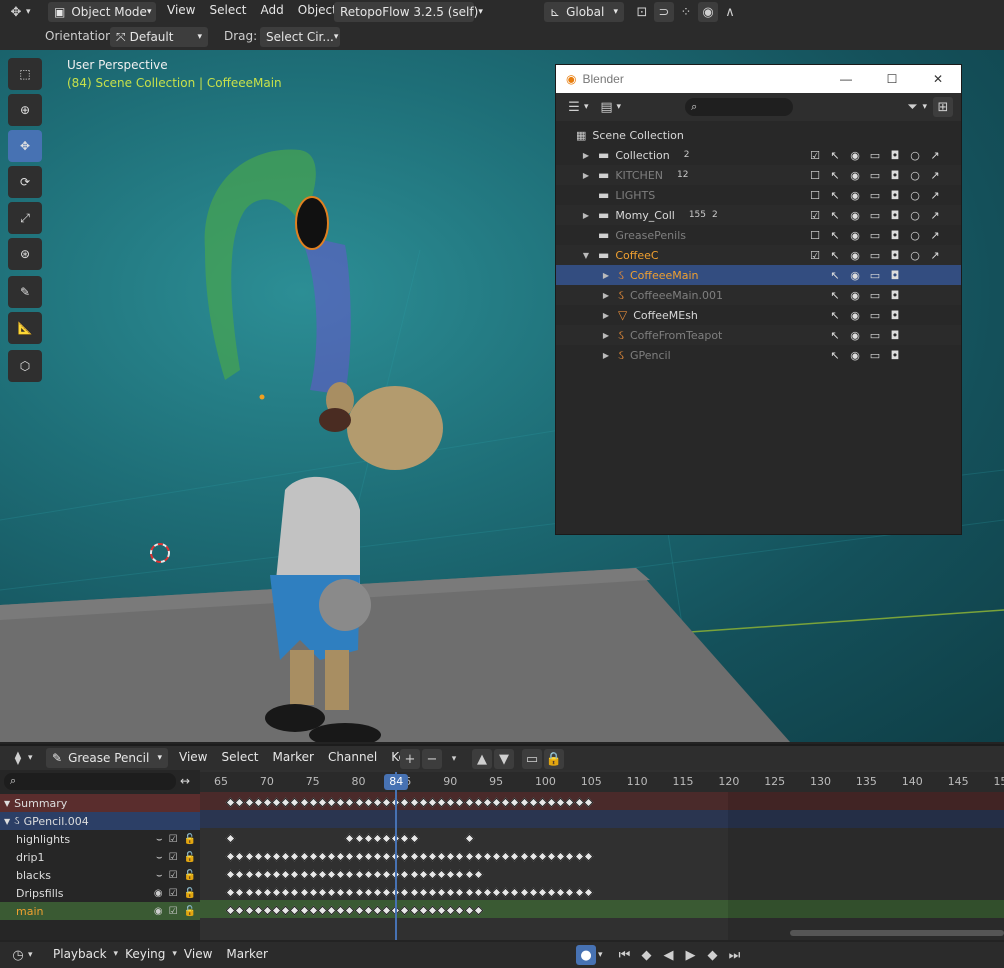 The image size is (1004, 968). What do you see at coordinates (691, 955) in the screenshot?
I see `play-icon: ▶` at bounding box center [691, 955].